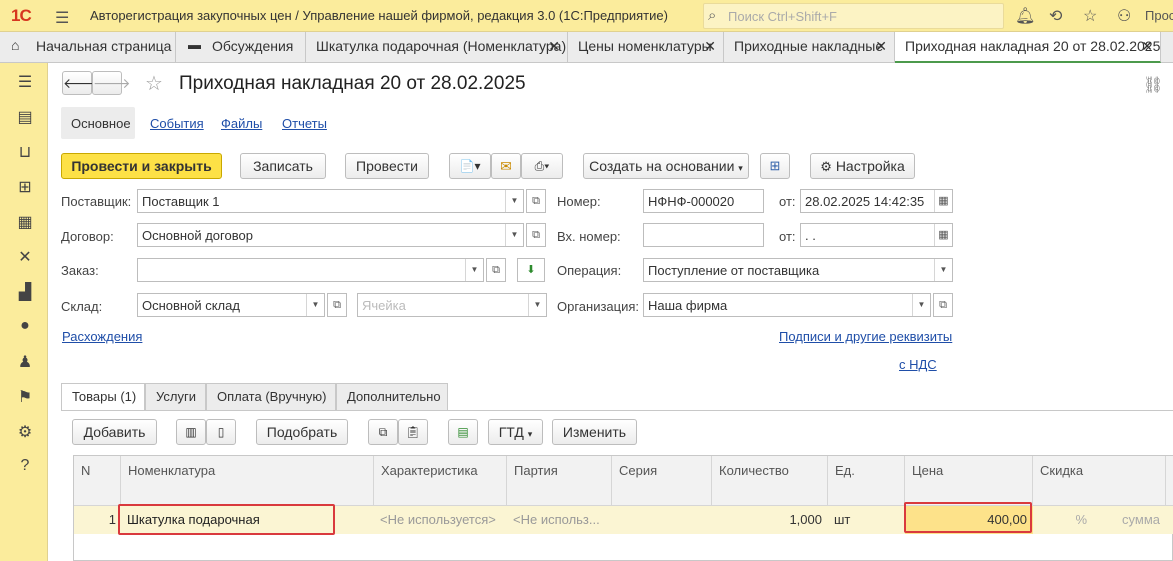  I want to click on gear-icon: ⚙, so click(25, 432).